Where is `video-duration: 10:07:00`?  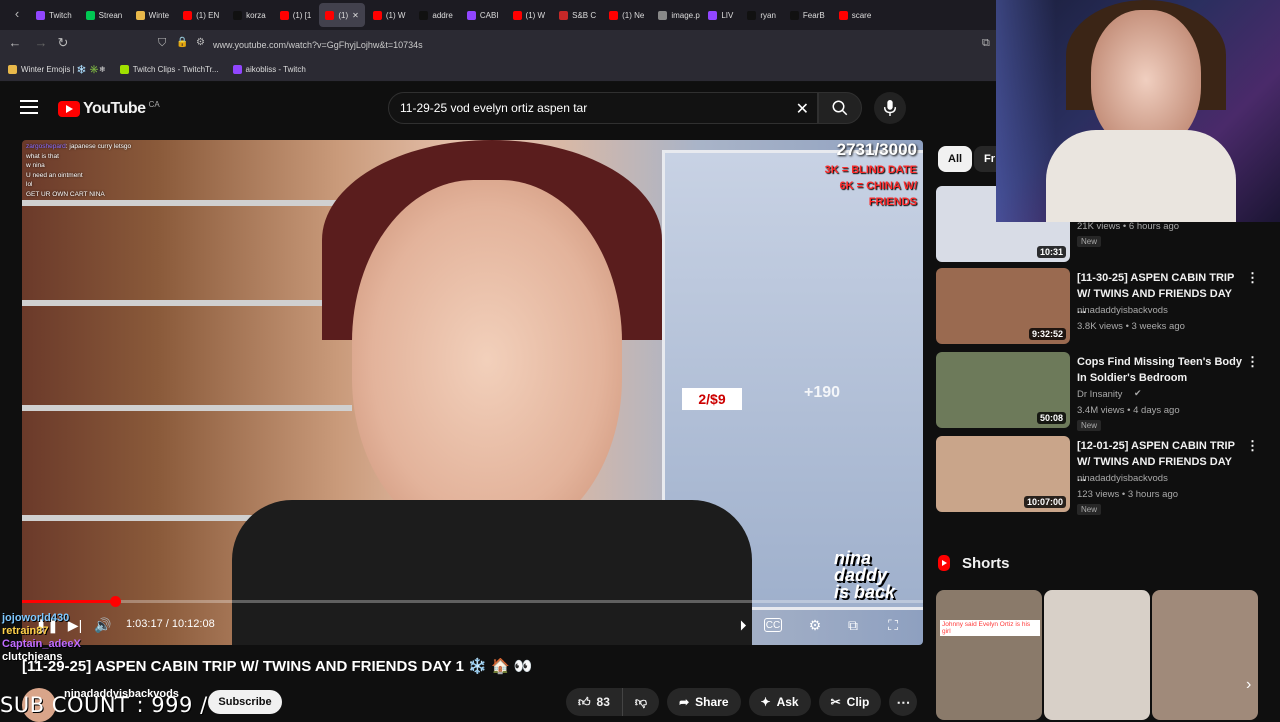
video-duration: 10:07:00 is located at coordinates (1044, 502).